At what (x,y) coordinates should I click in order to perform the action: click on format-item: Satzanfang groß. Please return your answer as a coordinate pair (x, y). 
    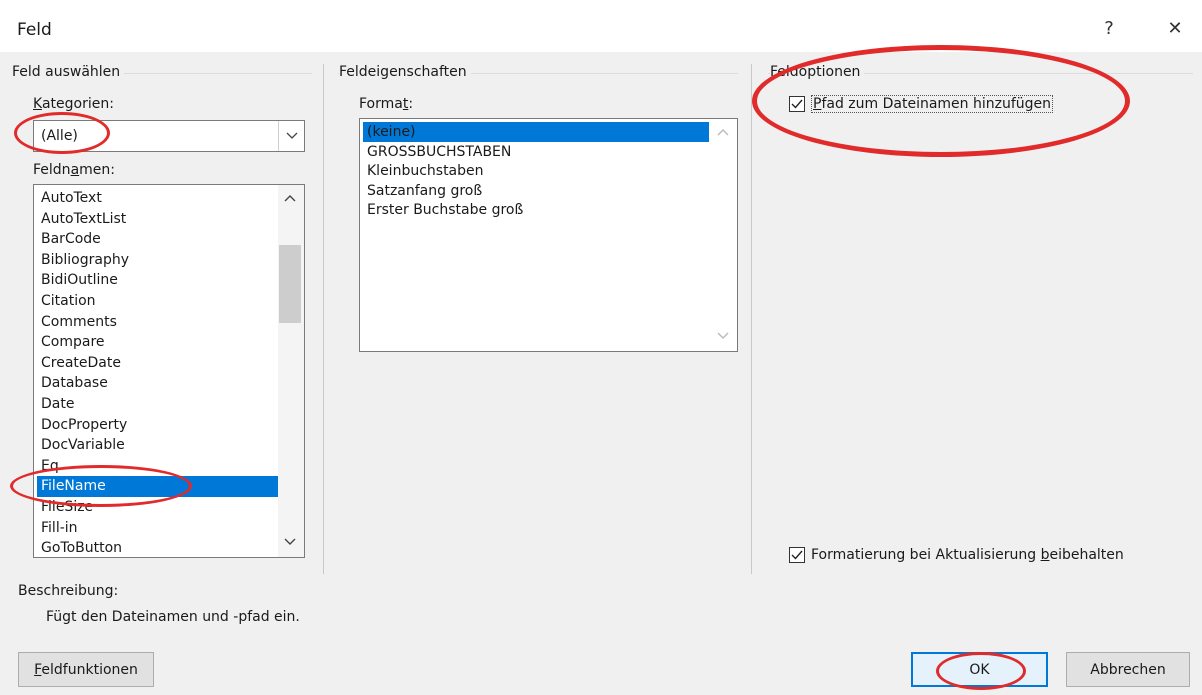
    Looking at the image, I should click on (536, 191).